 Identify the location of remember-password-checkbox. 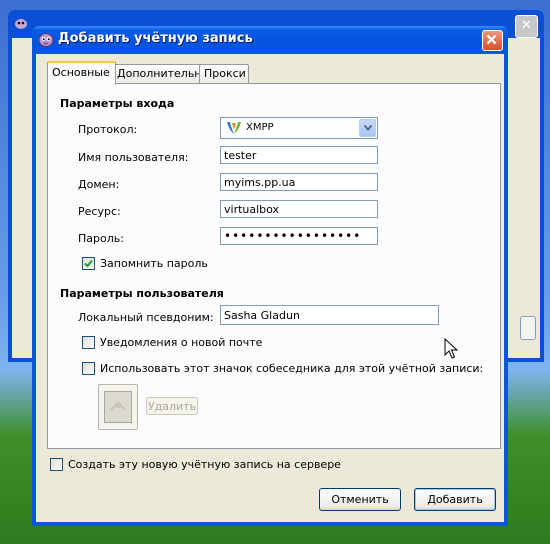
(88, 263).